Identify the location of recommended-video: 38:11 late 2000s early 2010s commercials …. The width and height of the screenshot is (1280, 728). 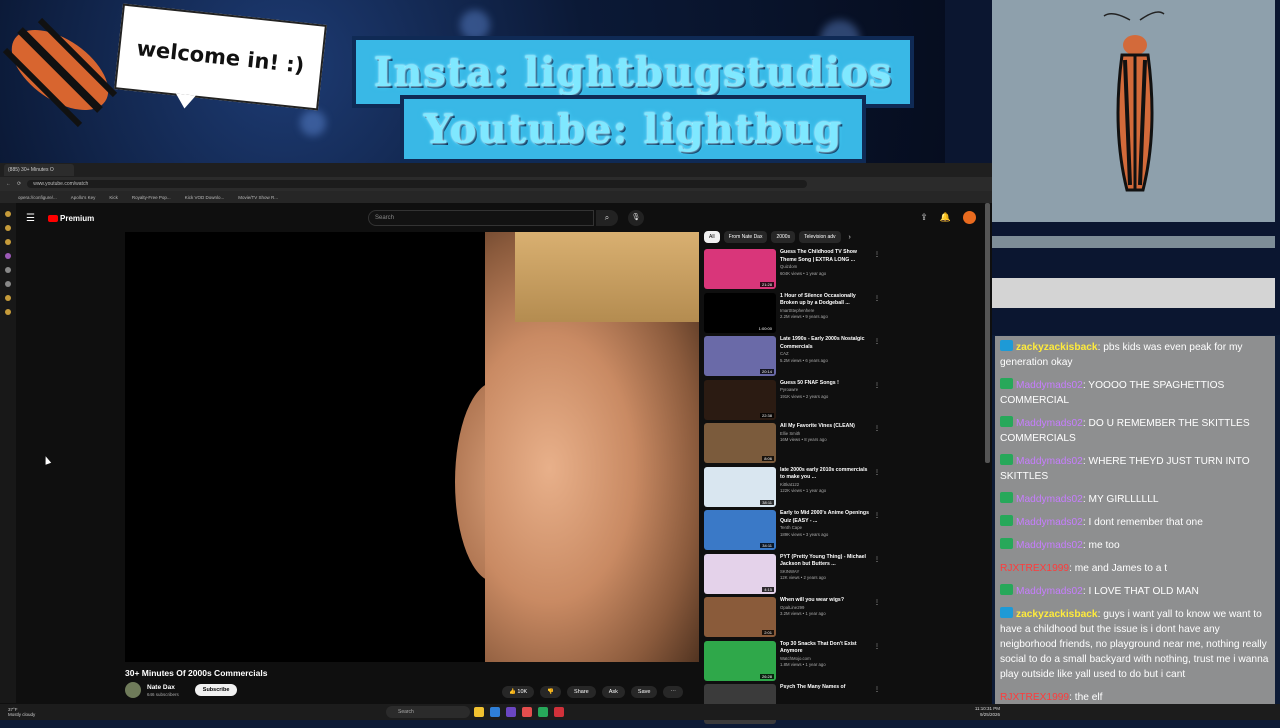
(794, 488).